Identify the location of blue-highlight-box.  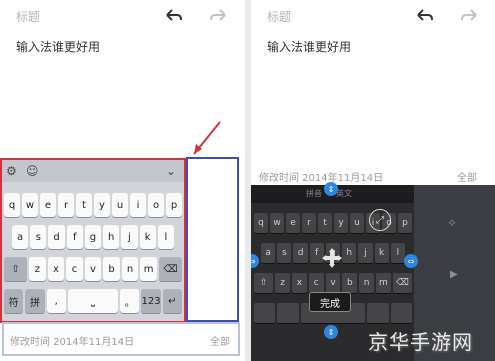
(212, 239).